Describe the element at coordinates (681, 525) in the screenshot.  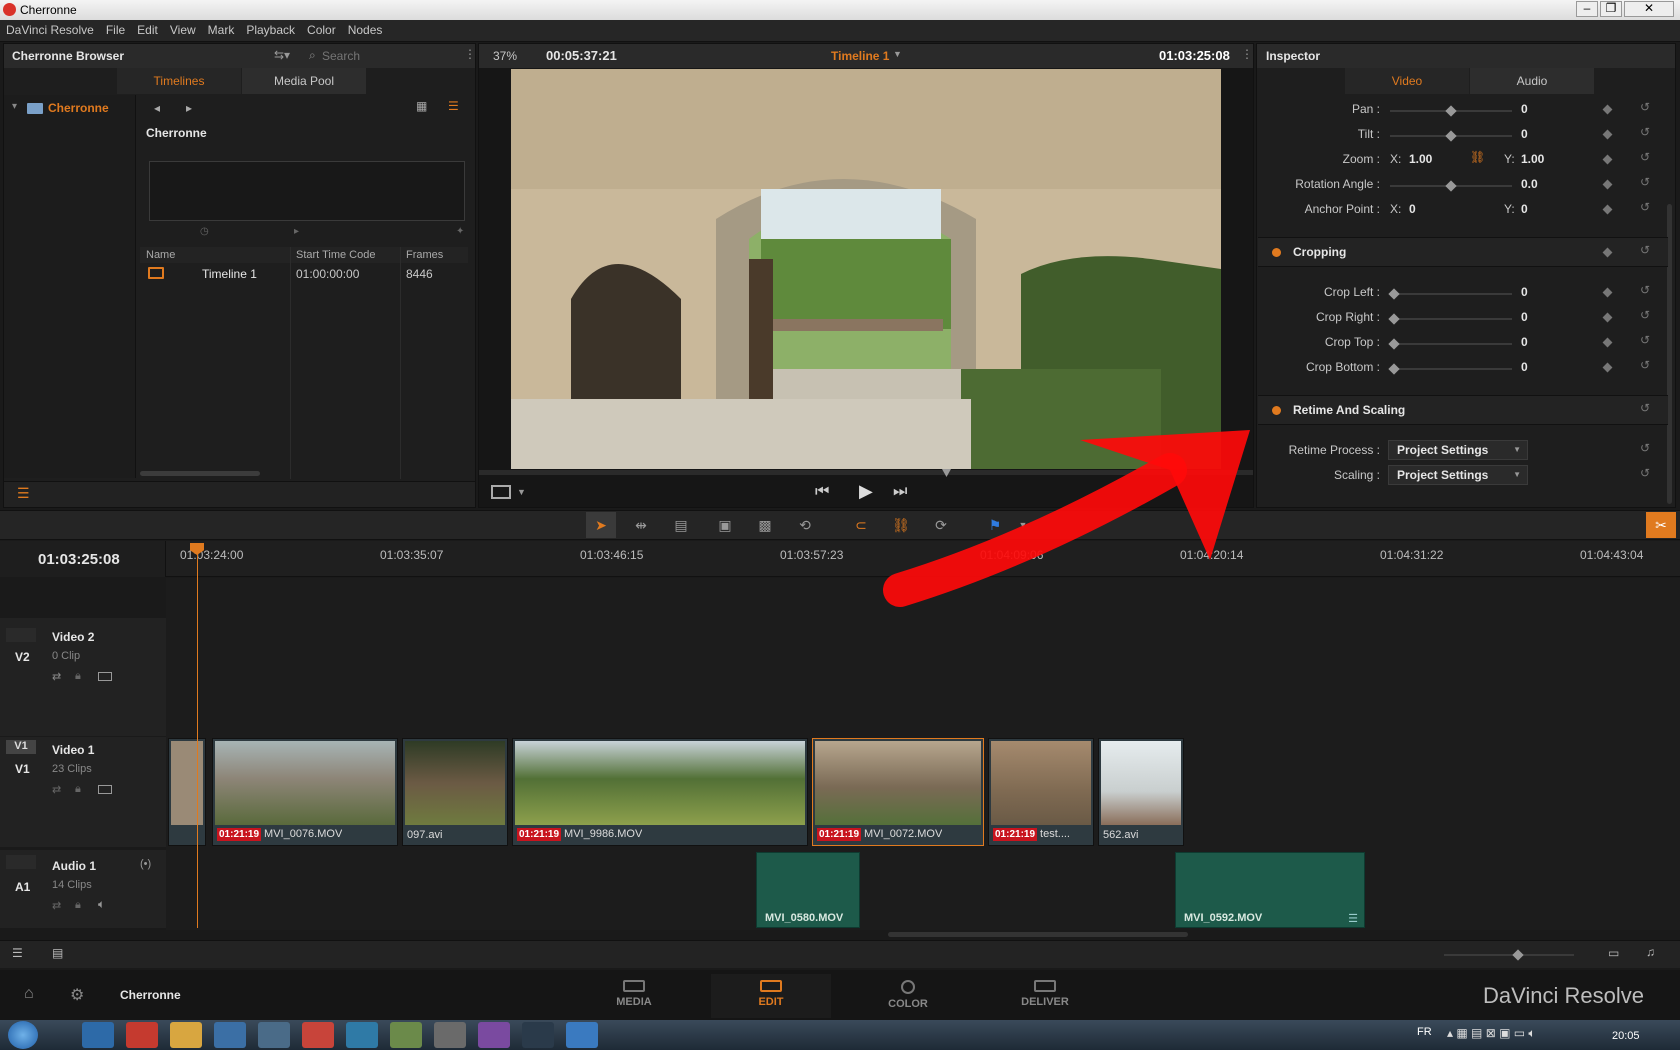
I see `blade-icon: ▤` at that location.